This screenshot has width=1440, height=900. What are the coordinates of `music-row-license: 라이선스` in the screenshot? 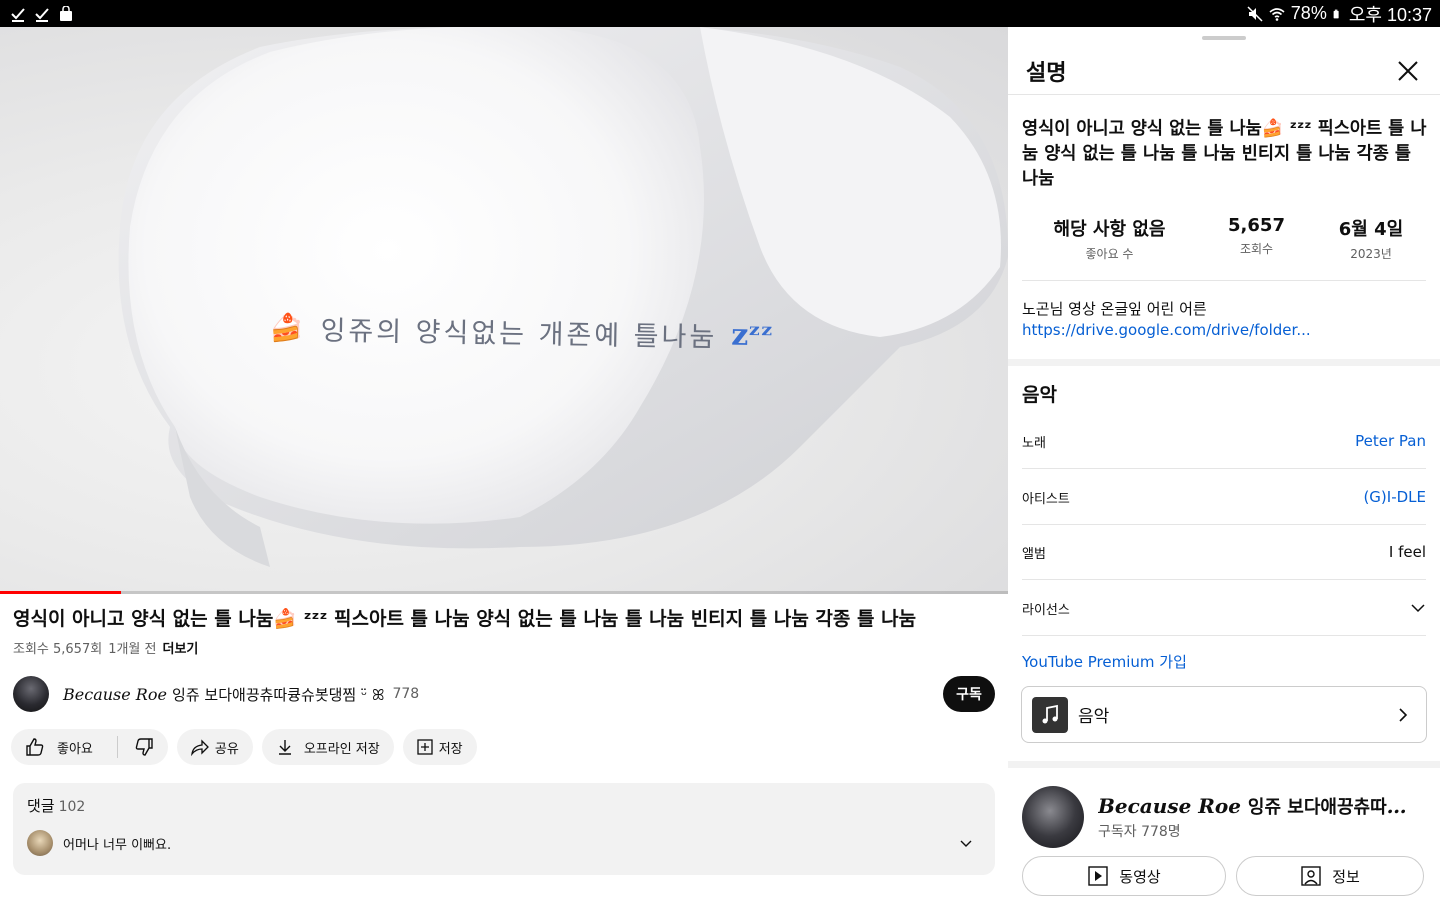 It's located at (1224, 608).